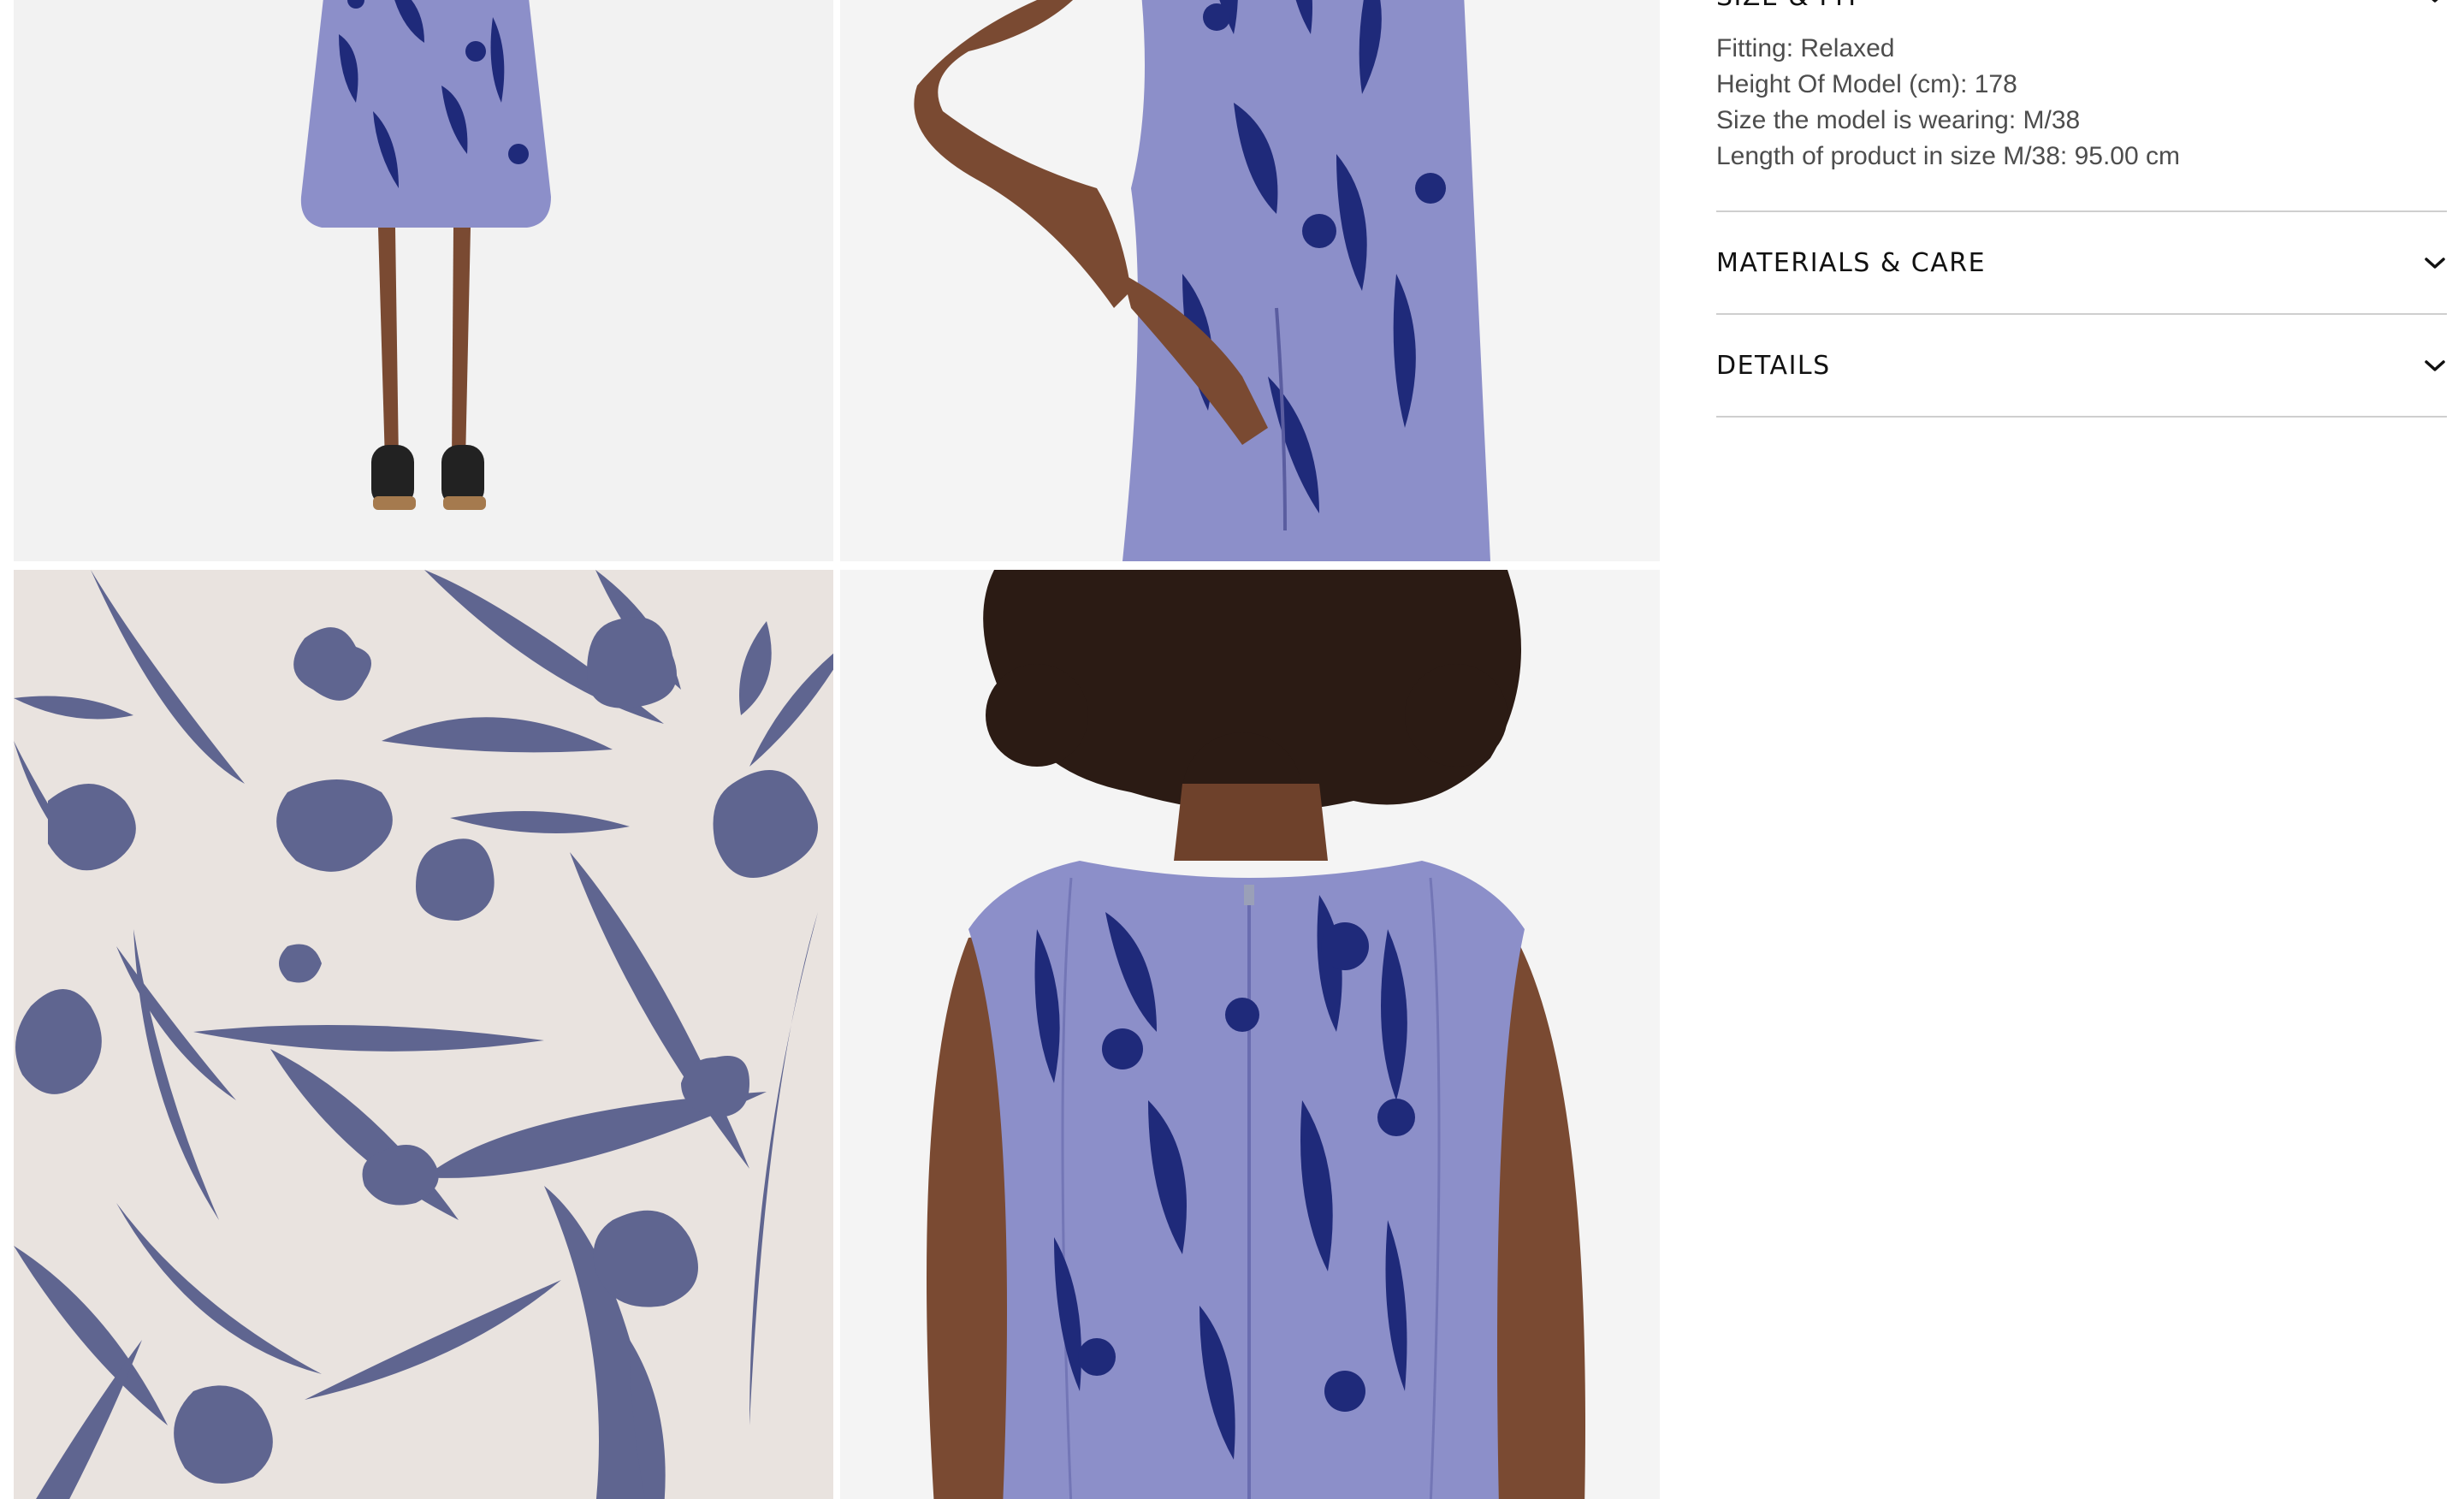 The width and height of the screenshot is (2464, 1499). Describe the element at coordinates (1773, 365) in the screenshot. I see `details-title: DETAILS` at that location.